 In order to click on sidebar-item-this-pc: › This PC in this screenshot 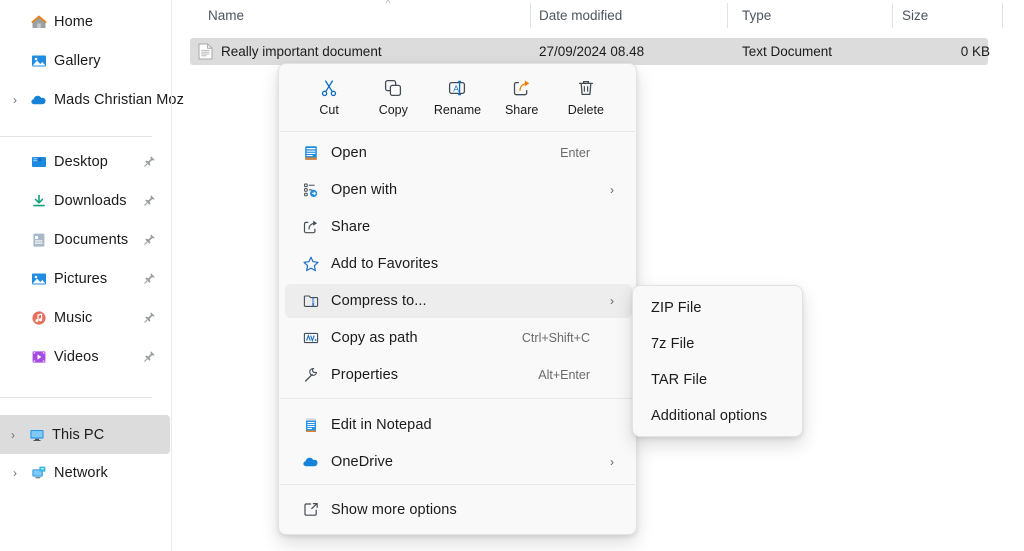, I will do `click(85, 434)`.